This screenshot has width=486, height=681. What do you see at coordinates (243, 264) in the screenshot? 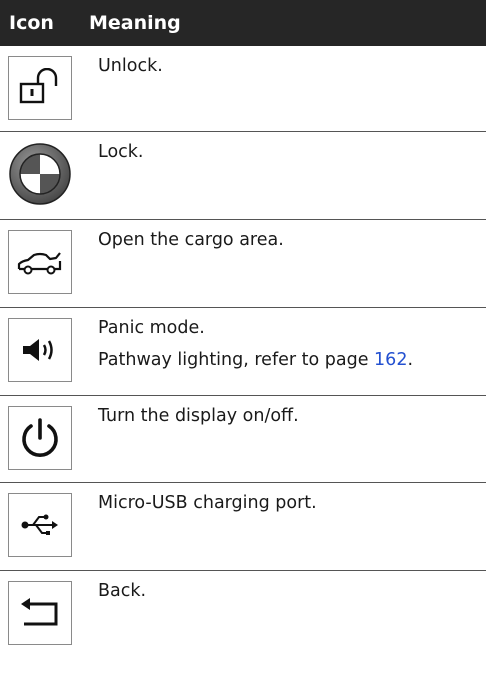
I see `table-row: Open the cargo area.` at bounding box center [243, 264].